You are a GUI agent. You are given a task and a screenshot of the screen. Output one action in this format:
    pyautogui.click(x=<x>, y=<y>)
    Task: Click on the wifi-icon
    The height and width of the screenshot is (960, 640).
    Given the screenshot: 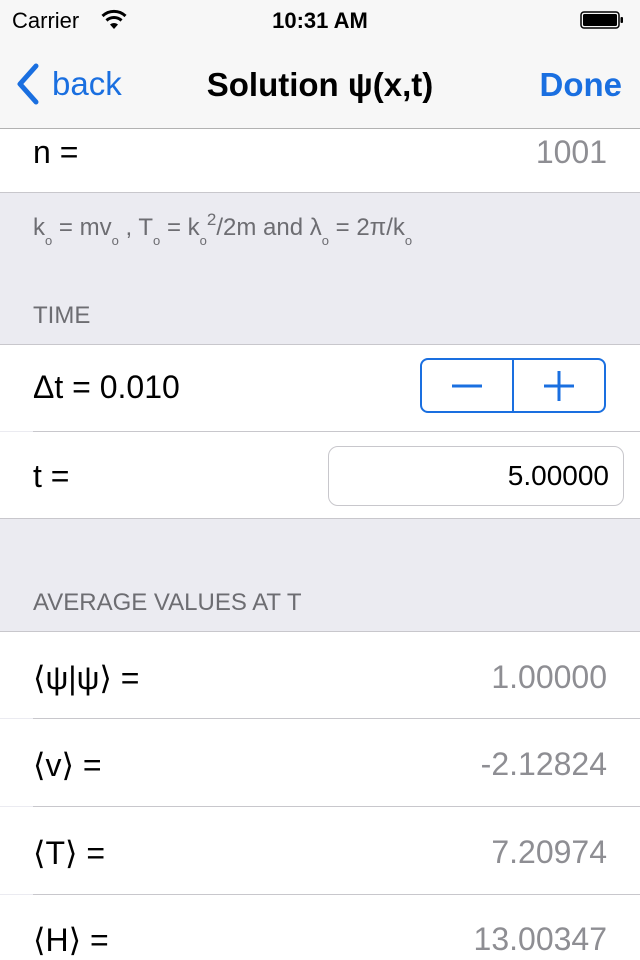 What is the action you would take?
    pyautogui.click(x=114, y=19)
    